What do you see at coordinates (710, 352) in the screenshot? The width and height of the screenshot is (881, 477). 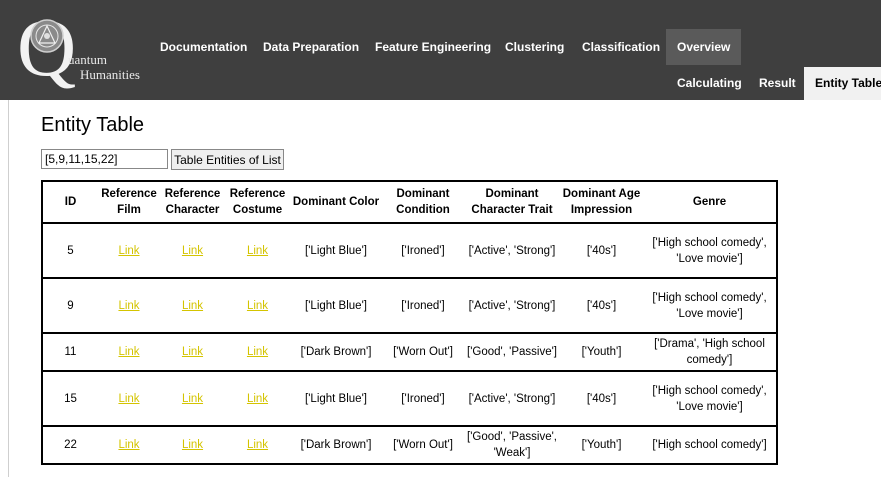 I see `cell-genre: ['Drama', 'High school comedy']` at bounding box center [710, 352].